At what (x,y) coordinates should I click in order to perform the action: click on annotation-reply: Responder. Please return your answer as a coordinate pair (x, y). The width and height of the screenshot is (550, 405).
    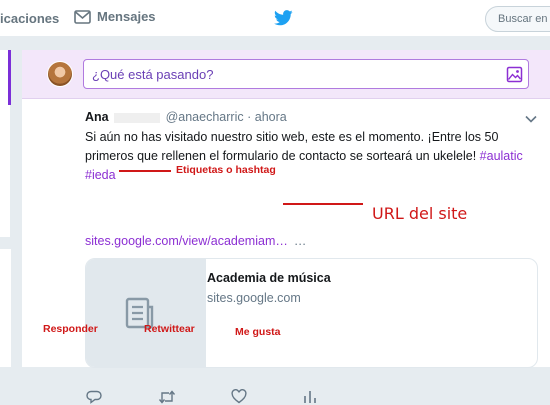
    Looking at the image, I should click on (70, 329).